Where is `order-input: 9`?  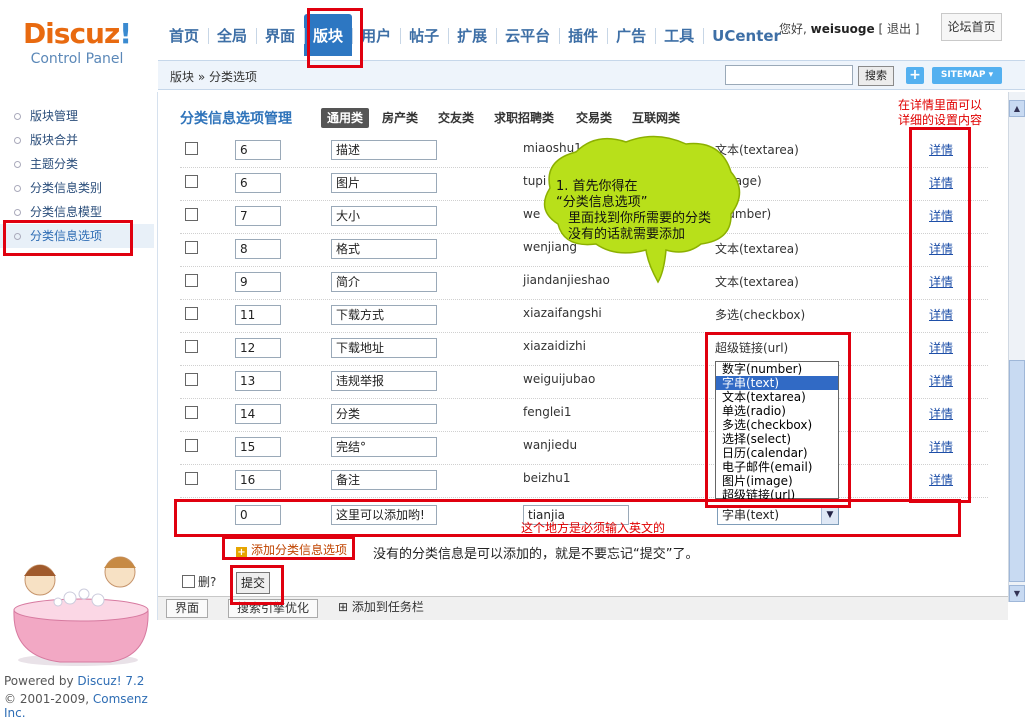 order-input: 9 is located at coordinates (258, 282).